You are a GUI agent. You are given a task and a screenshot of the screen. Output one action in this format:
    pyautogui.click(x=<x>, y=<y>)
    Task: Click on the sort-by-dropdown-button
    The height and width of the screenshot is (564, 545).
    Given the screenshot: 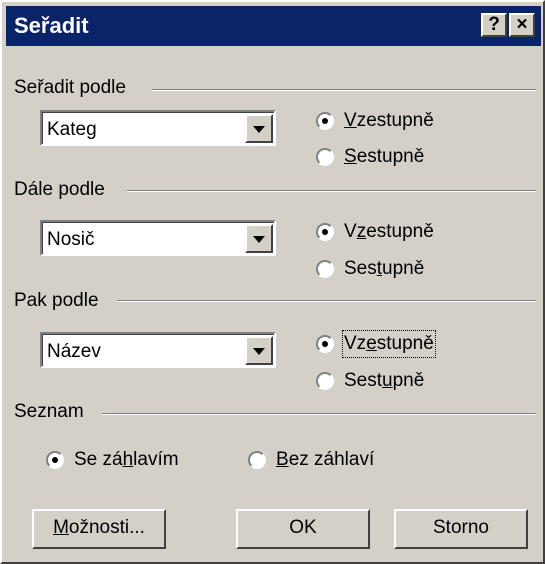 What is the action you would take?
    pyautogui.click(x=259, y=128)
    